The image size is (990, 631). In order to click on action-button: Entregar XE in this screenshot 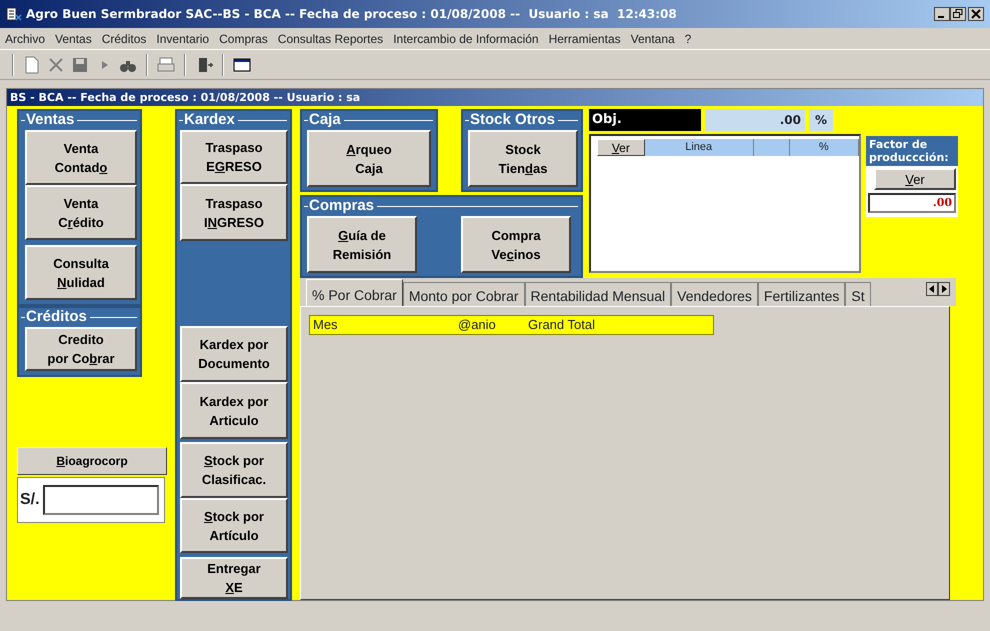, I will do `click(234, 577)`.